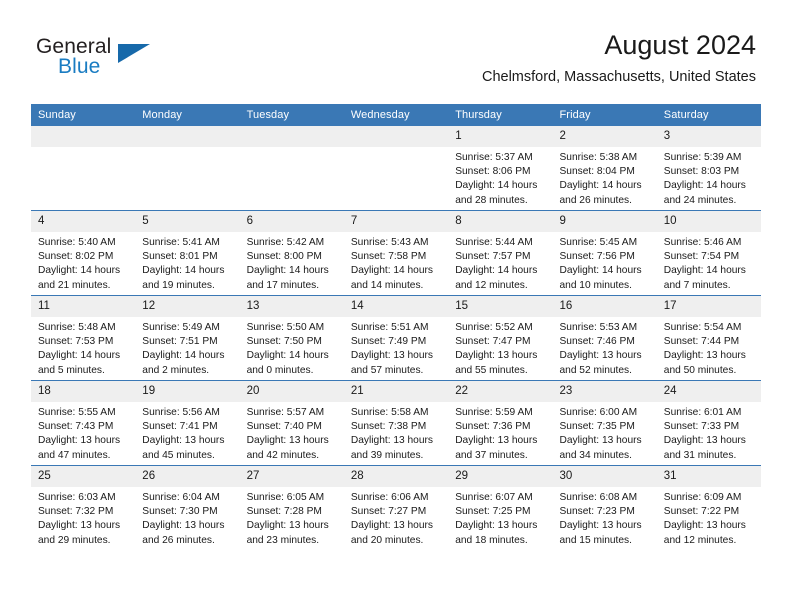 The height and width of the screenshot is (612, 792). What do you see at coordinates (111, 62) in the screenshot?
I see `general-blue-logo: General Blue` at bounding box center [111, 62].